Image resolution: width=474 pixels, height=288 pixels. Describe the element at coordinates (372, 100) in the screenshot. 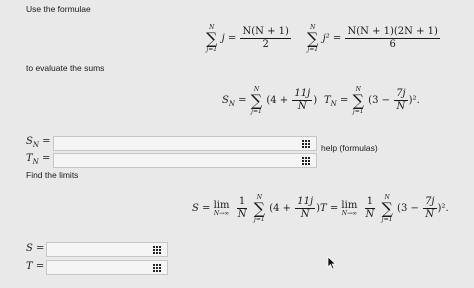

I see `TN-definition: TN = N ∑ j=1 (3 − 7j N )².` at that location.